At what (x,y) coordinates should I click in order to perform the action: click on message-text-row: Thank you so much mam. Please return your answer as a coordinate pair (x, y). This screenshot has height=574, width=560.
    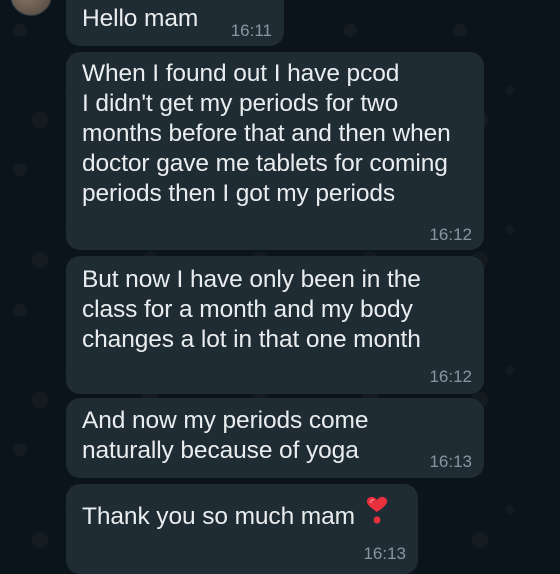
    Looking at the image, I should click on (244, 514).